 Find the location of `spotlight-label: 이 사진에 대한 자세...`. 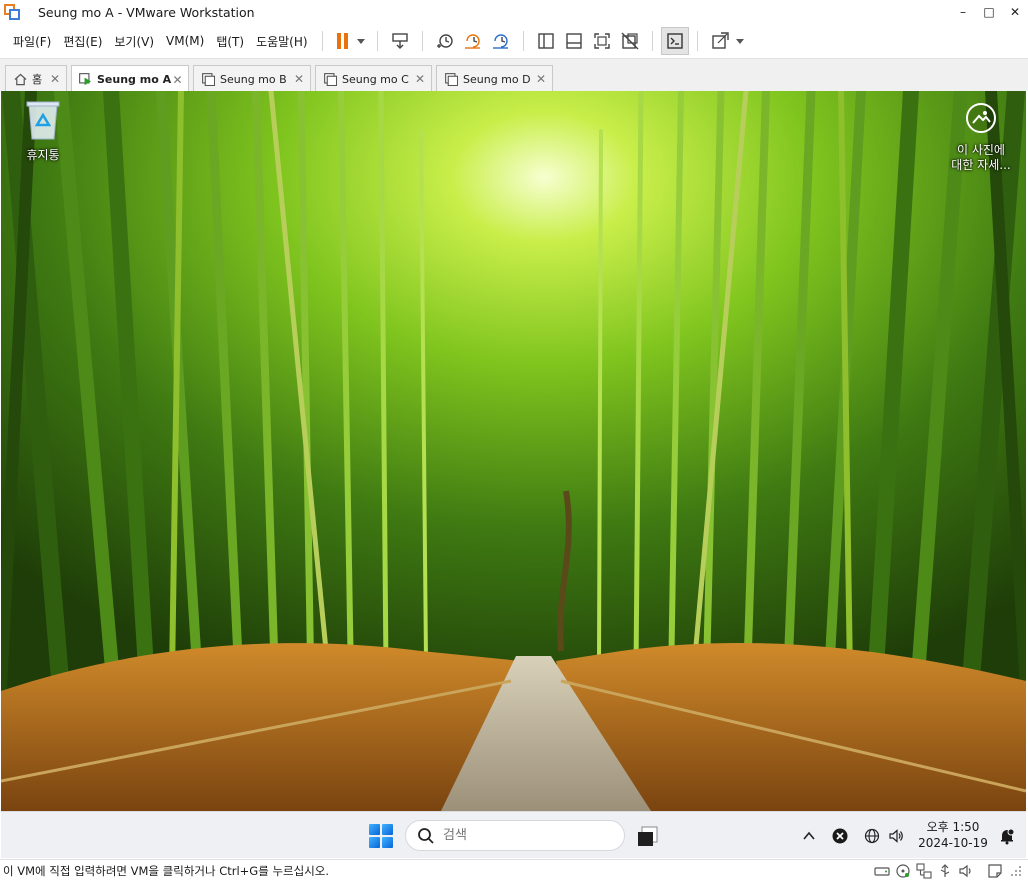

spotlight-label: 이 사진에 대한 자세... is located at coordinates (981, 157).